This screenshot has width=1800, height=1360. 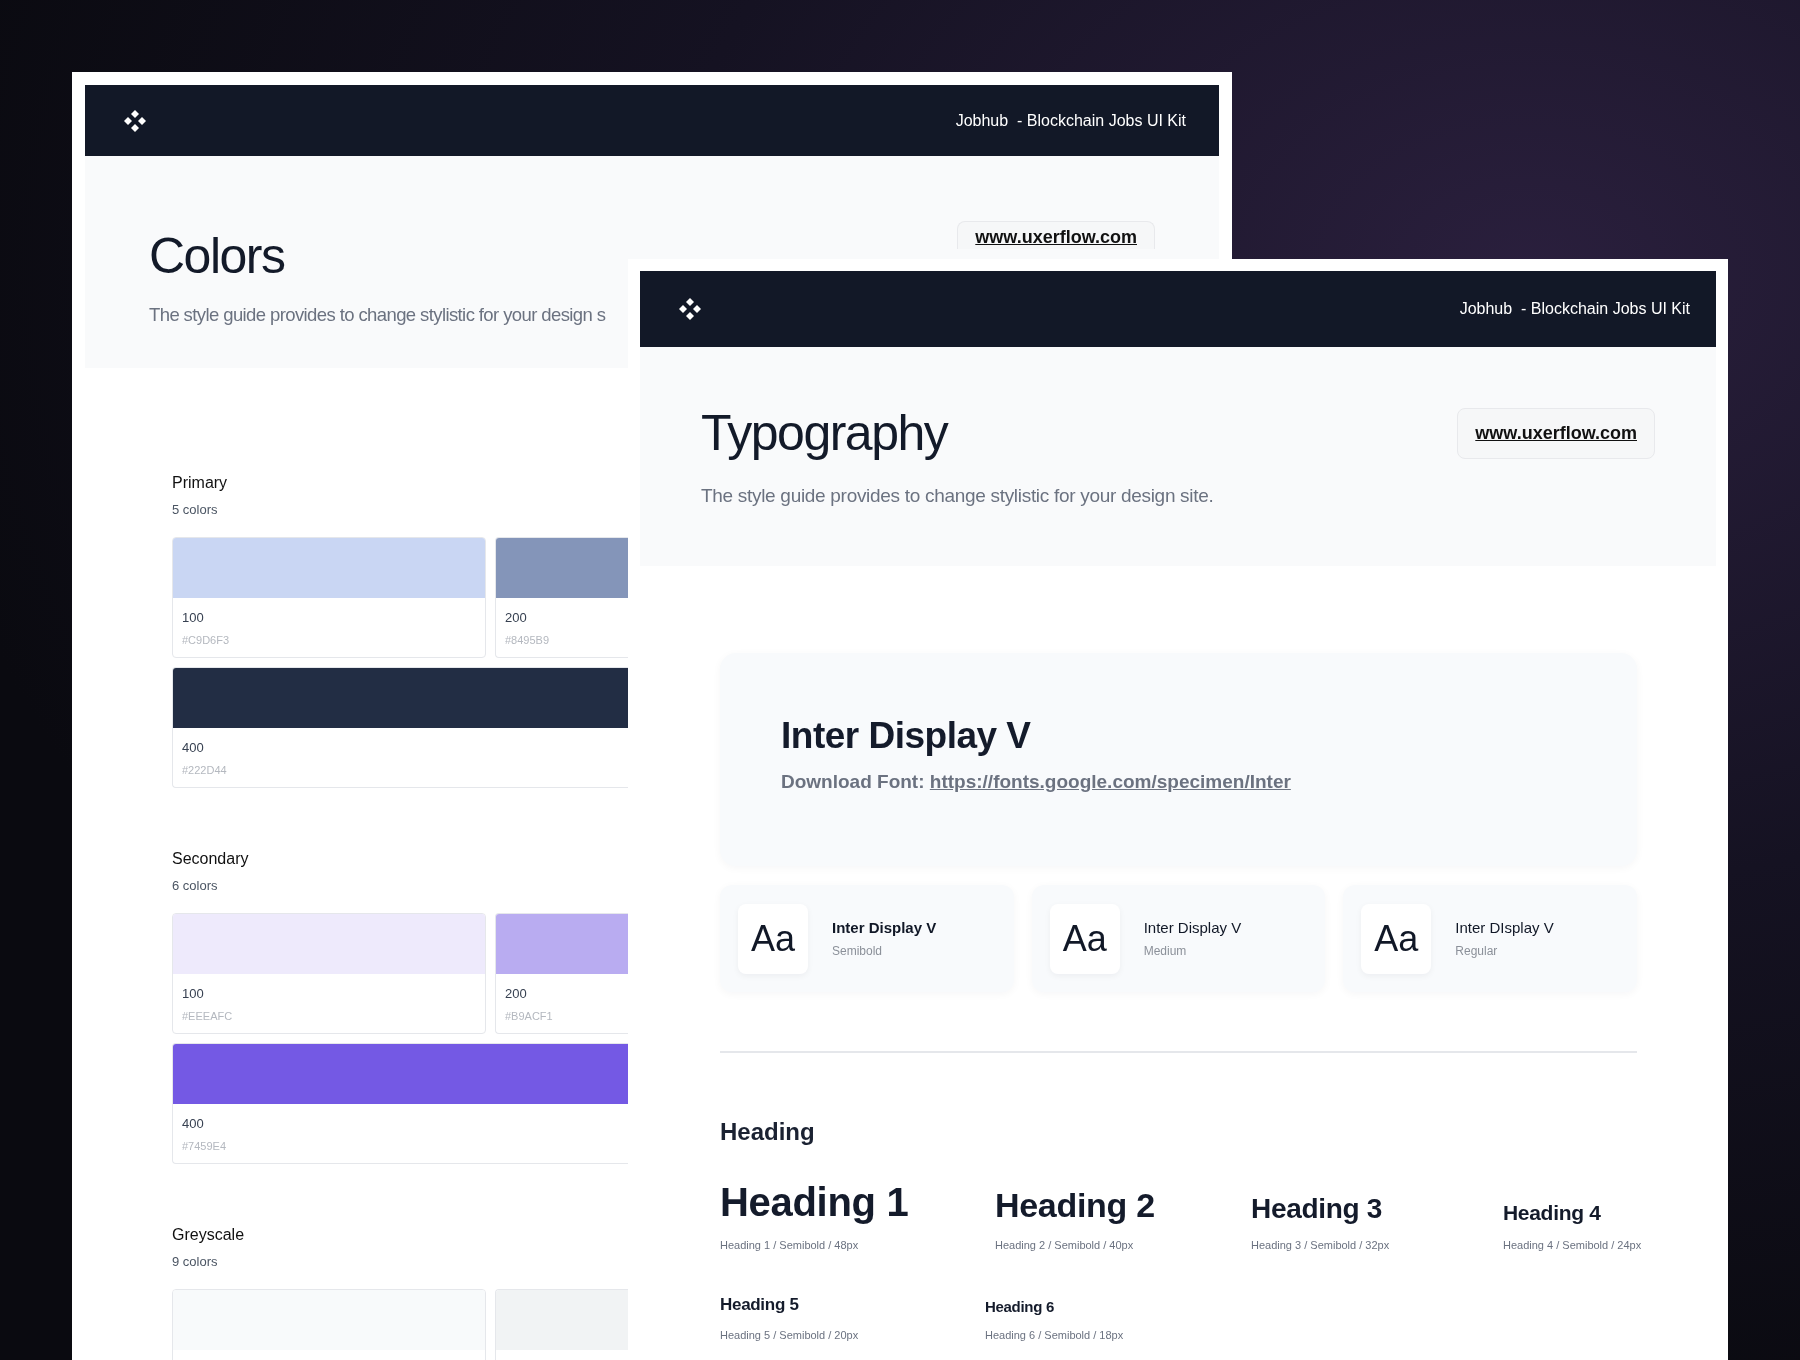 What do you see at coordinates (824, 433) in the screenshot?
I see `page-title: Typography` at bounding box center [824, 433].